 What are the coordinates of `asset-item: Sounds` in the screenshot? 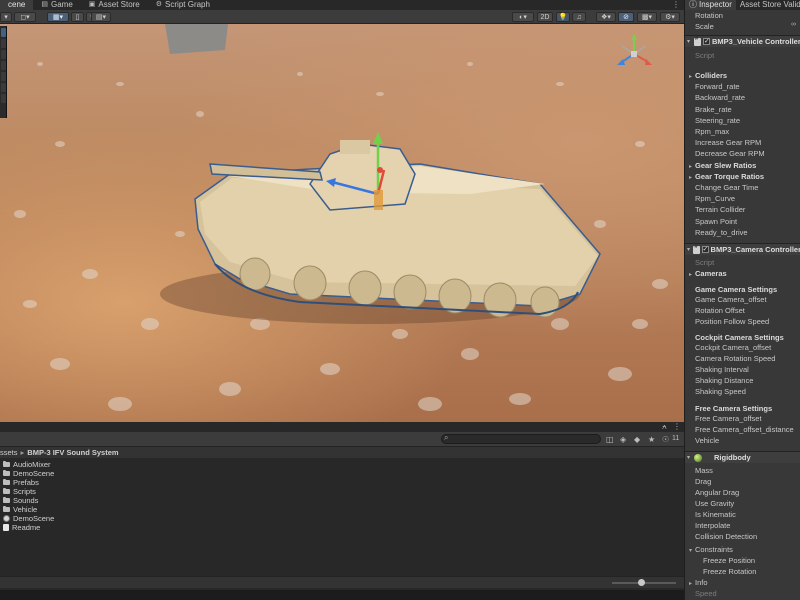 It's located at (342, 500).